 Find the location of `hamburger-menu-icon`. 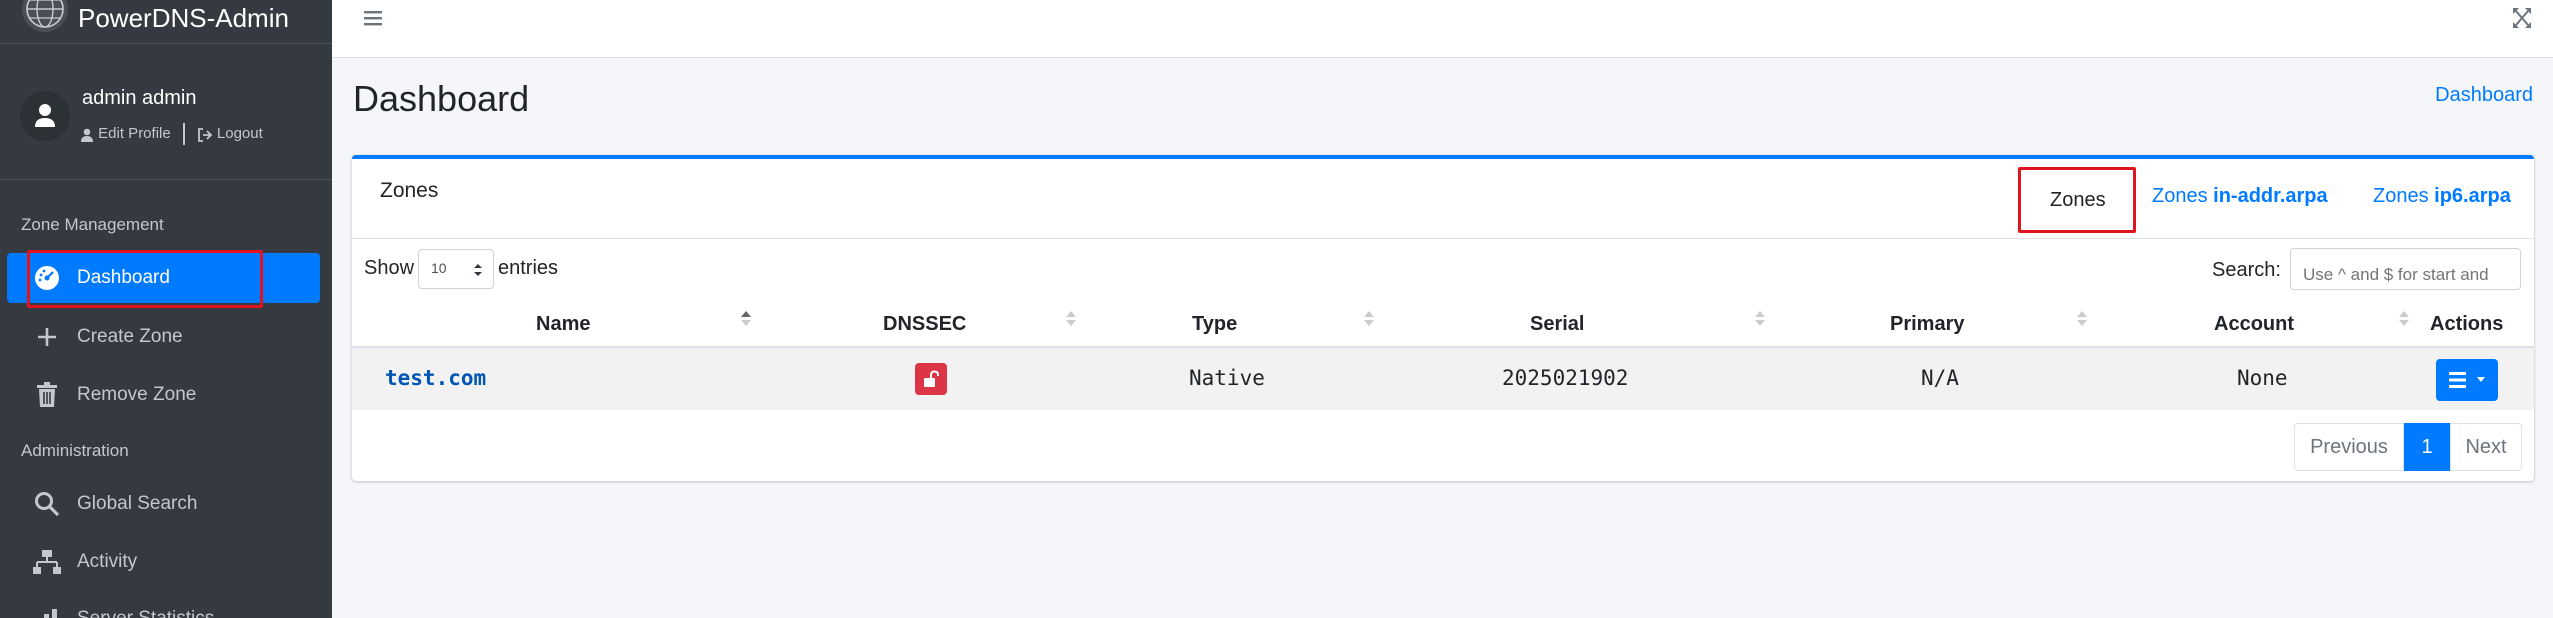

hamburger-menu-icon is located at coordinates (373, 21).